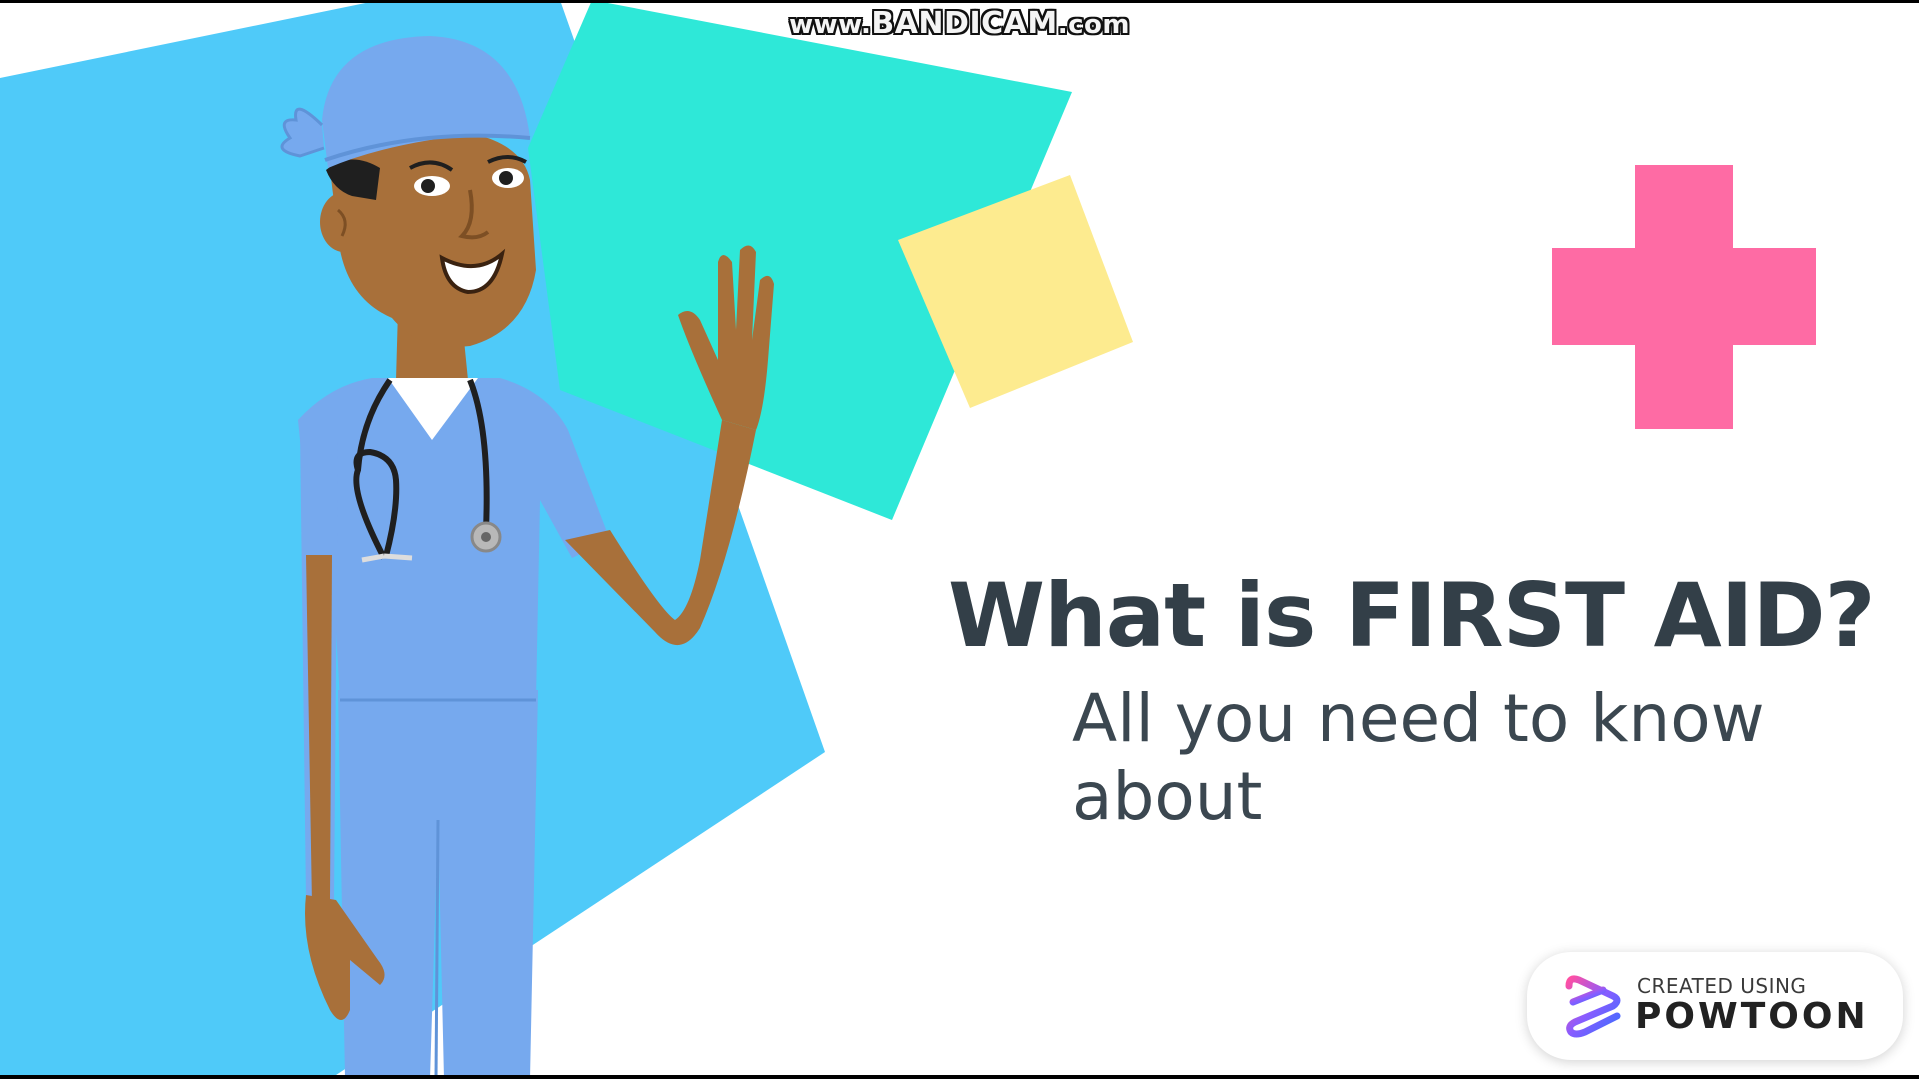  What do you see at coordinates (1684, 297) in the screenshot?
I see `medical-cross-icon` at bounding box center [1684, 297].